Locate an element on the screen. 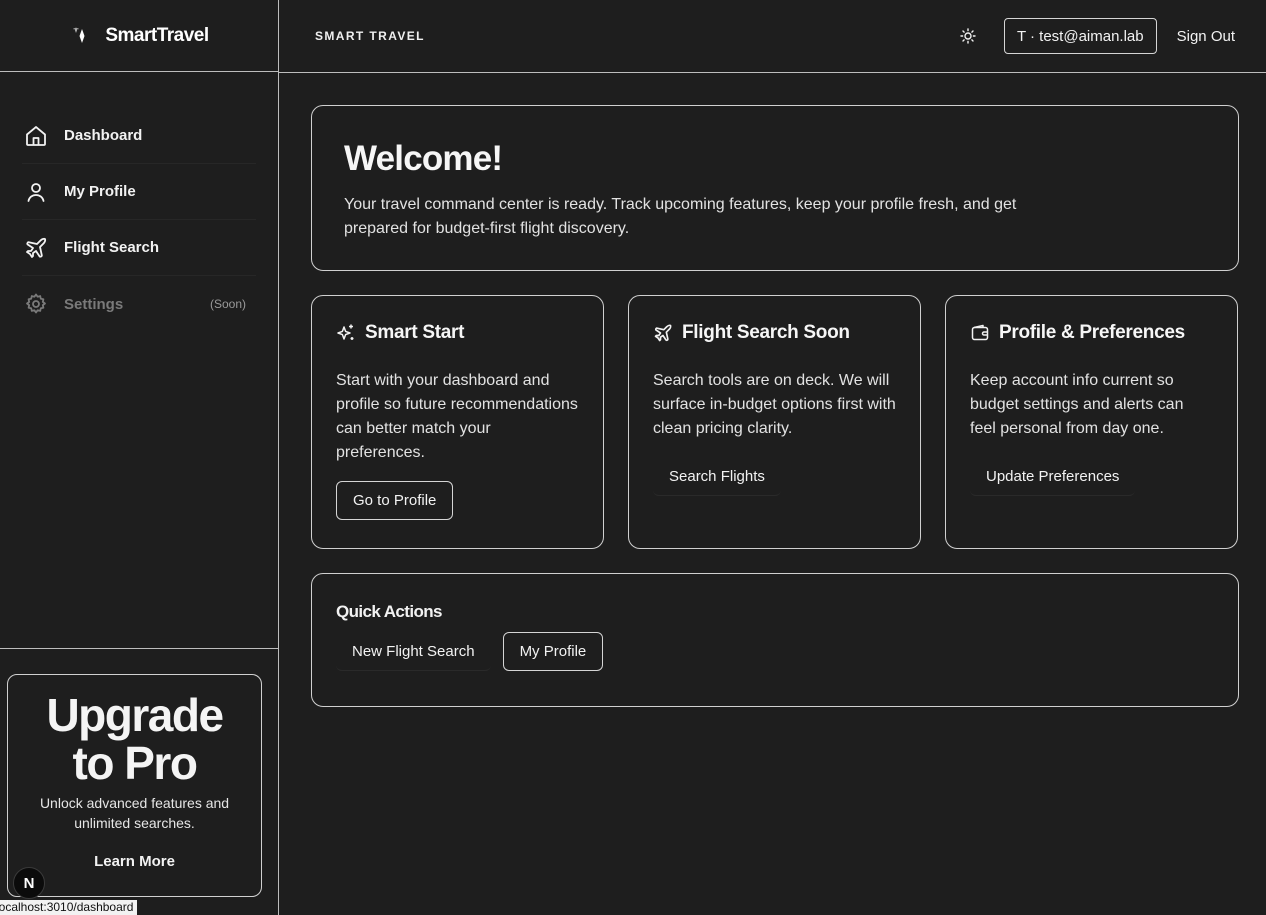 This screenshot has height=915, width=1266. upgrade-title-line2: to Pro is located at coordinates (135, 763).